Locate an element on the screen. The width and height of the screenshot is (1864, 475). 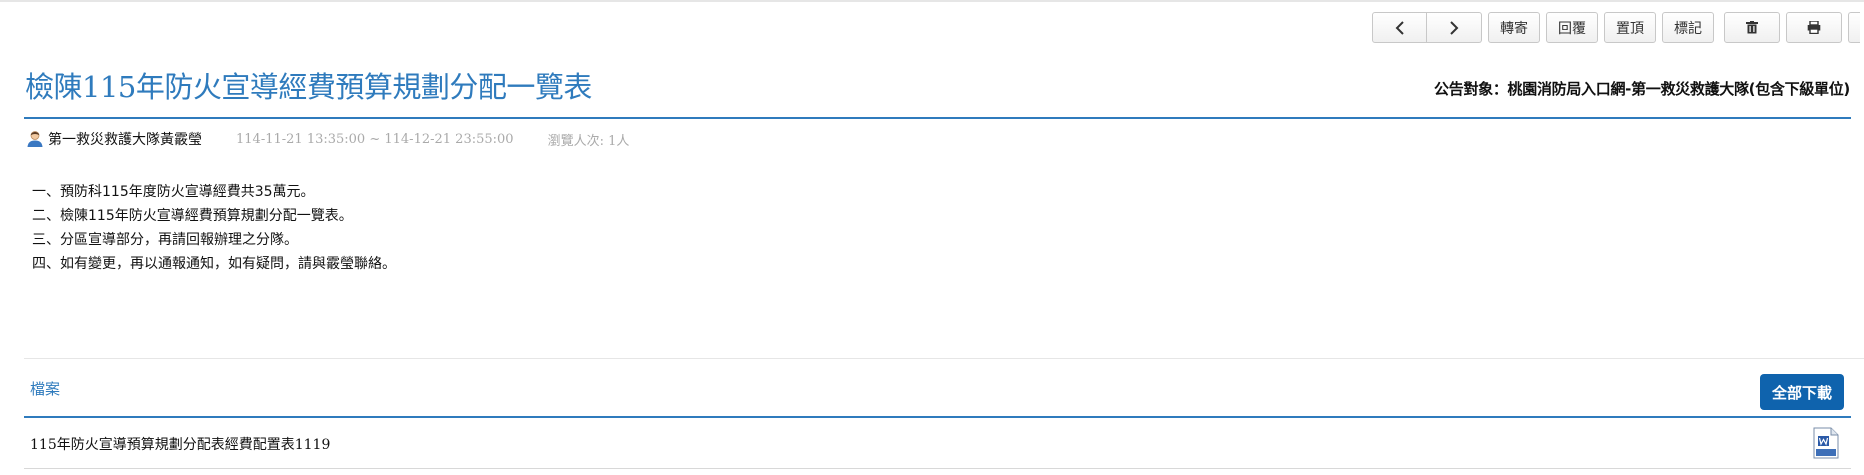
pin-button: 置頂 is located at coordinates (1630, 27).